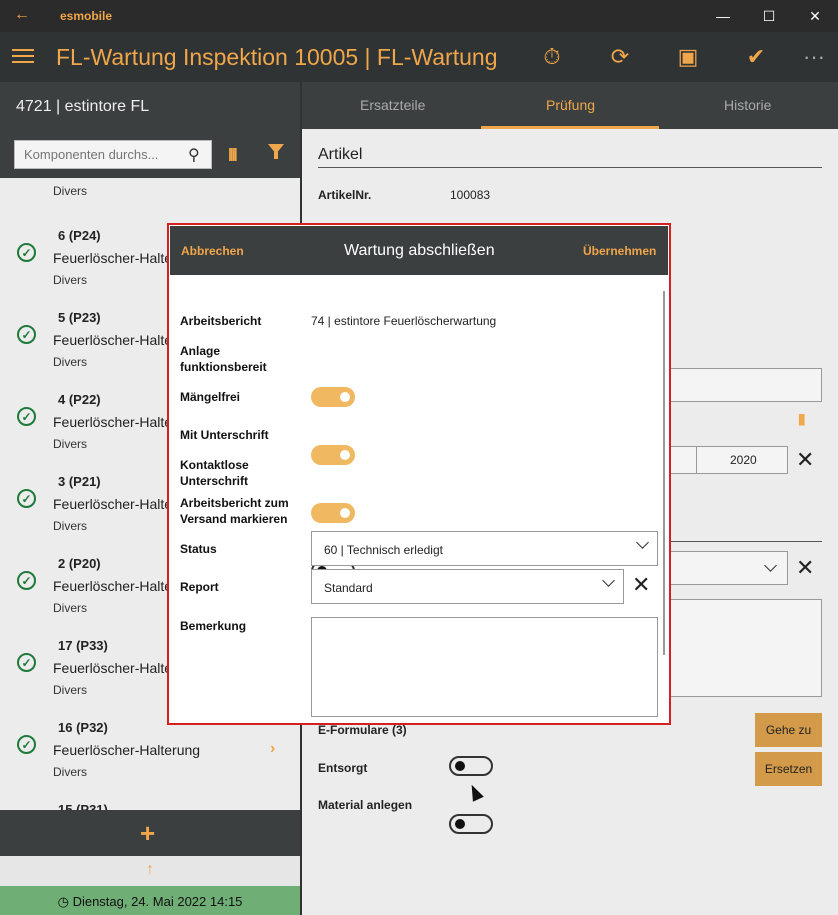  What do you see at coordinates (815, 16) in the screenshot?
I see `close-button: ✕` at bounding box center [815, 16].